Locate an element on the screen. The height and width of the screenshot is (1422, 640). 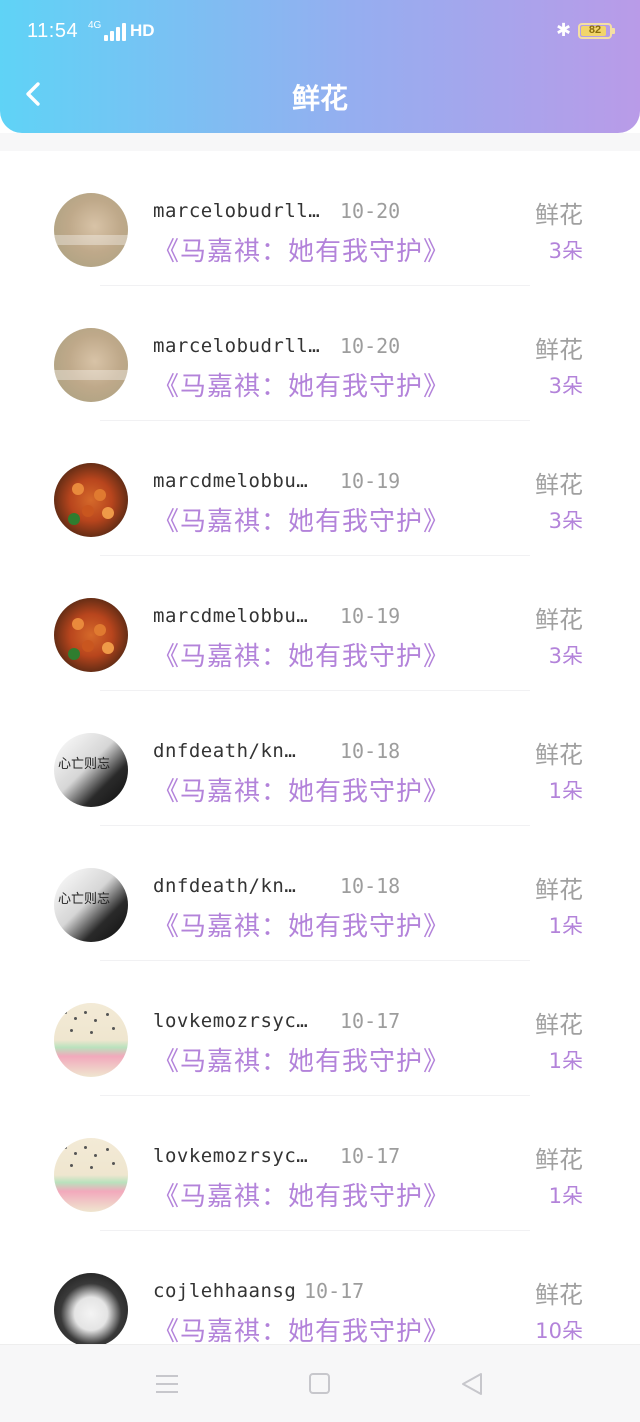
page-title: 鲜花 is located at coordinates (319, 98).